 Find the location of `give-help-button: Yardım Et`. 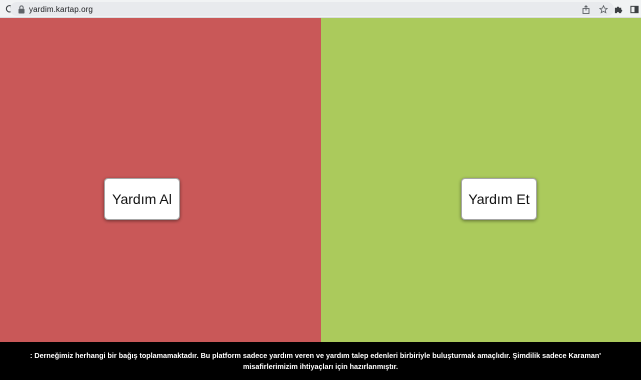

give-help-button: Yardım Et is located at coordinates (499, 199).